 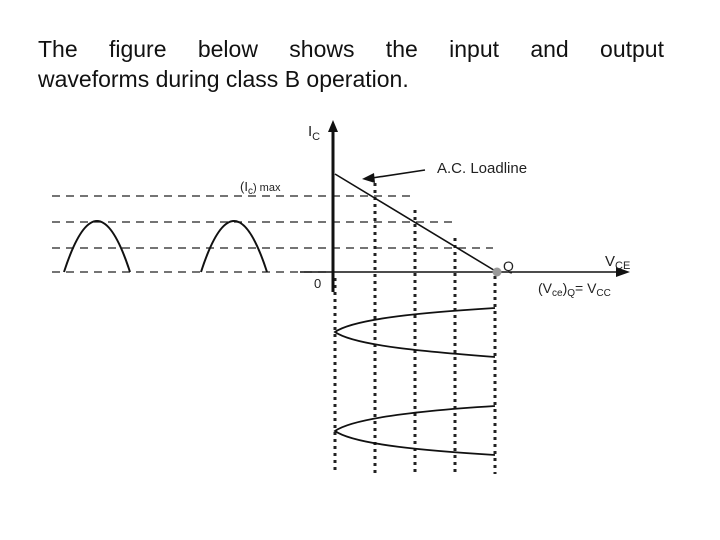 What do you see at coordinates (314, 133) in the screenshot?
I see `ic-axis-label: IC` at bounding box center [314, 133].